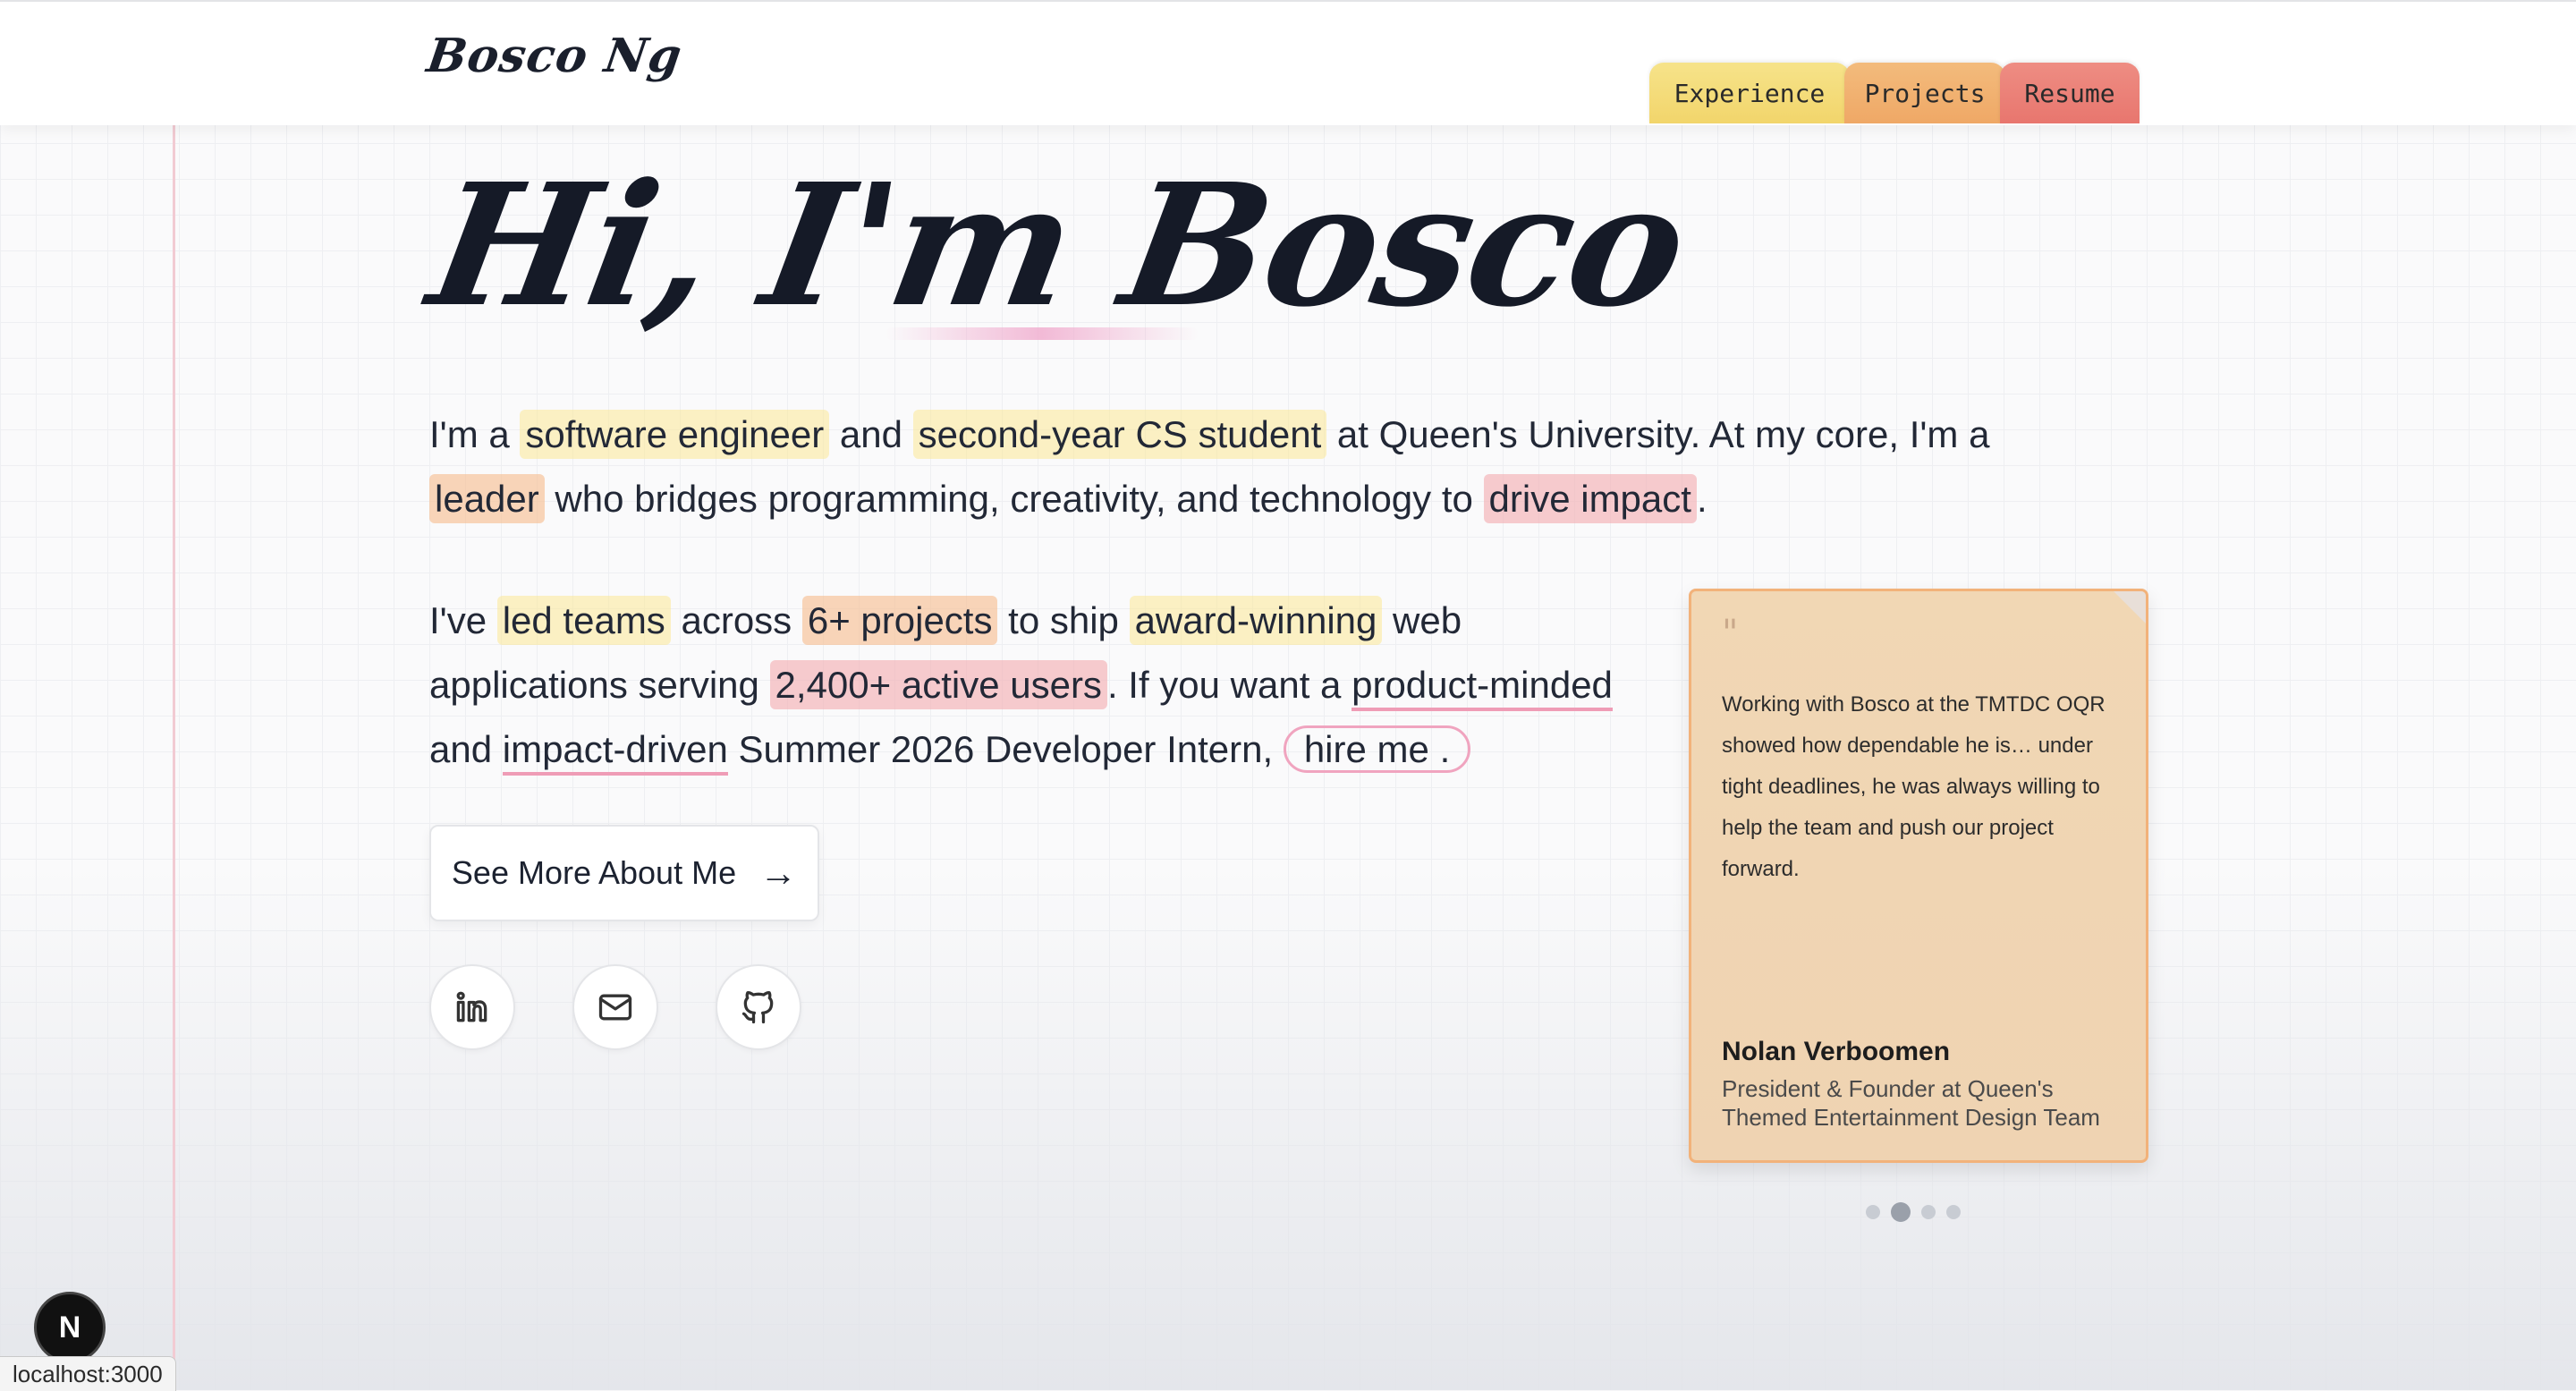 Image resolution: width=2576 pixels, height=1391 pixels. What do you see at coordinates (1445, 749) in the screenshot?
I see `pitch-text: .` at bounding box center [1445, 749].